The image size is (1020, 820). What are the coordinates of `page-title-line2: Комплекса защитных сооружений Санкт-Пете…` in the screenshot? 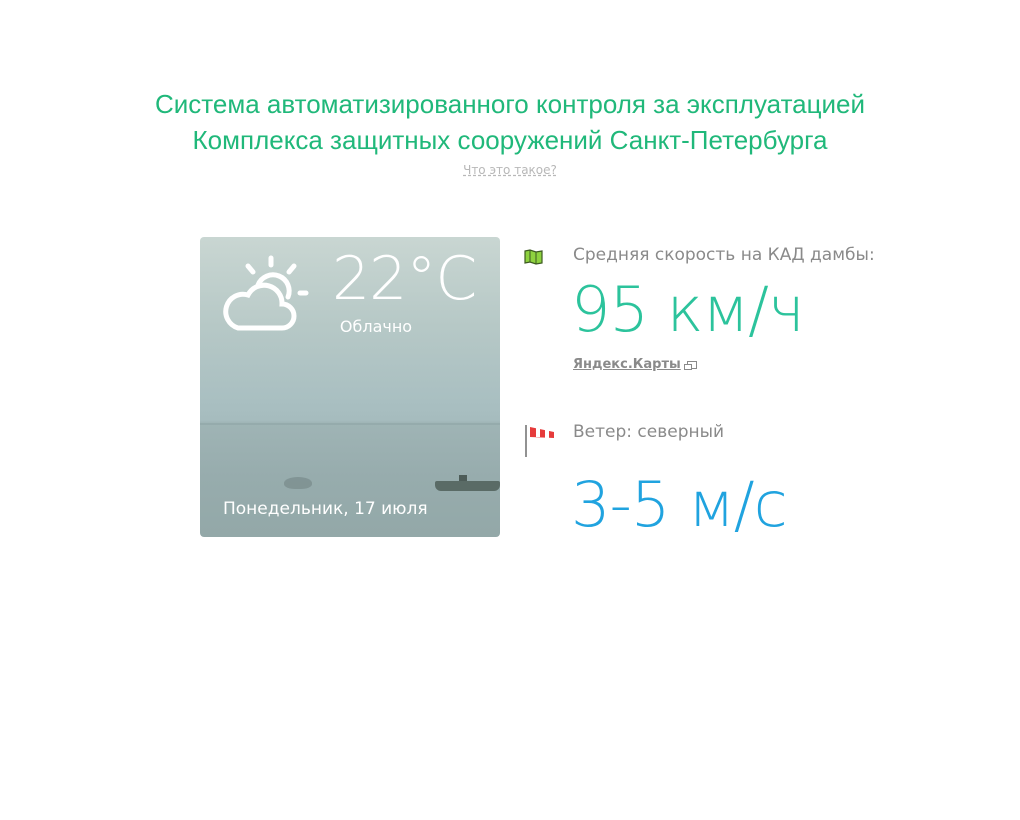 It's located at (510, 140).